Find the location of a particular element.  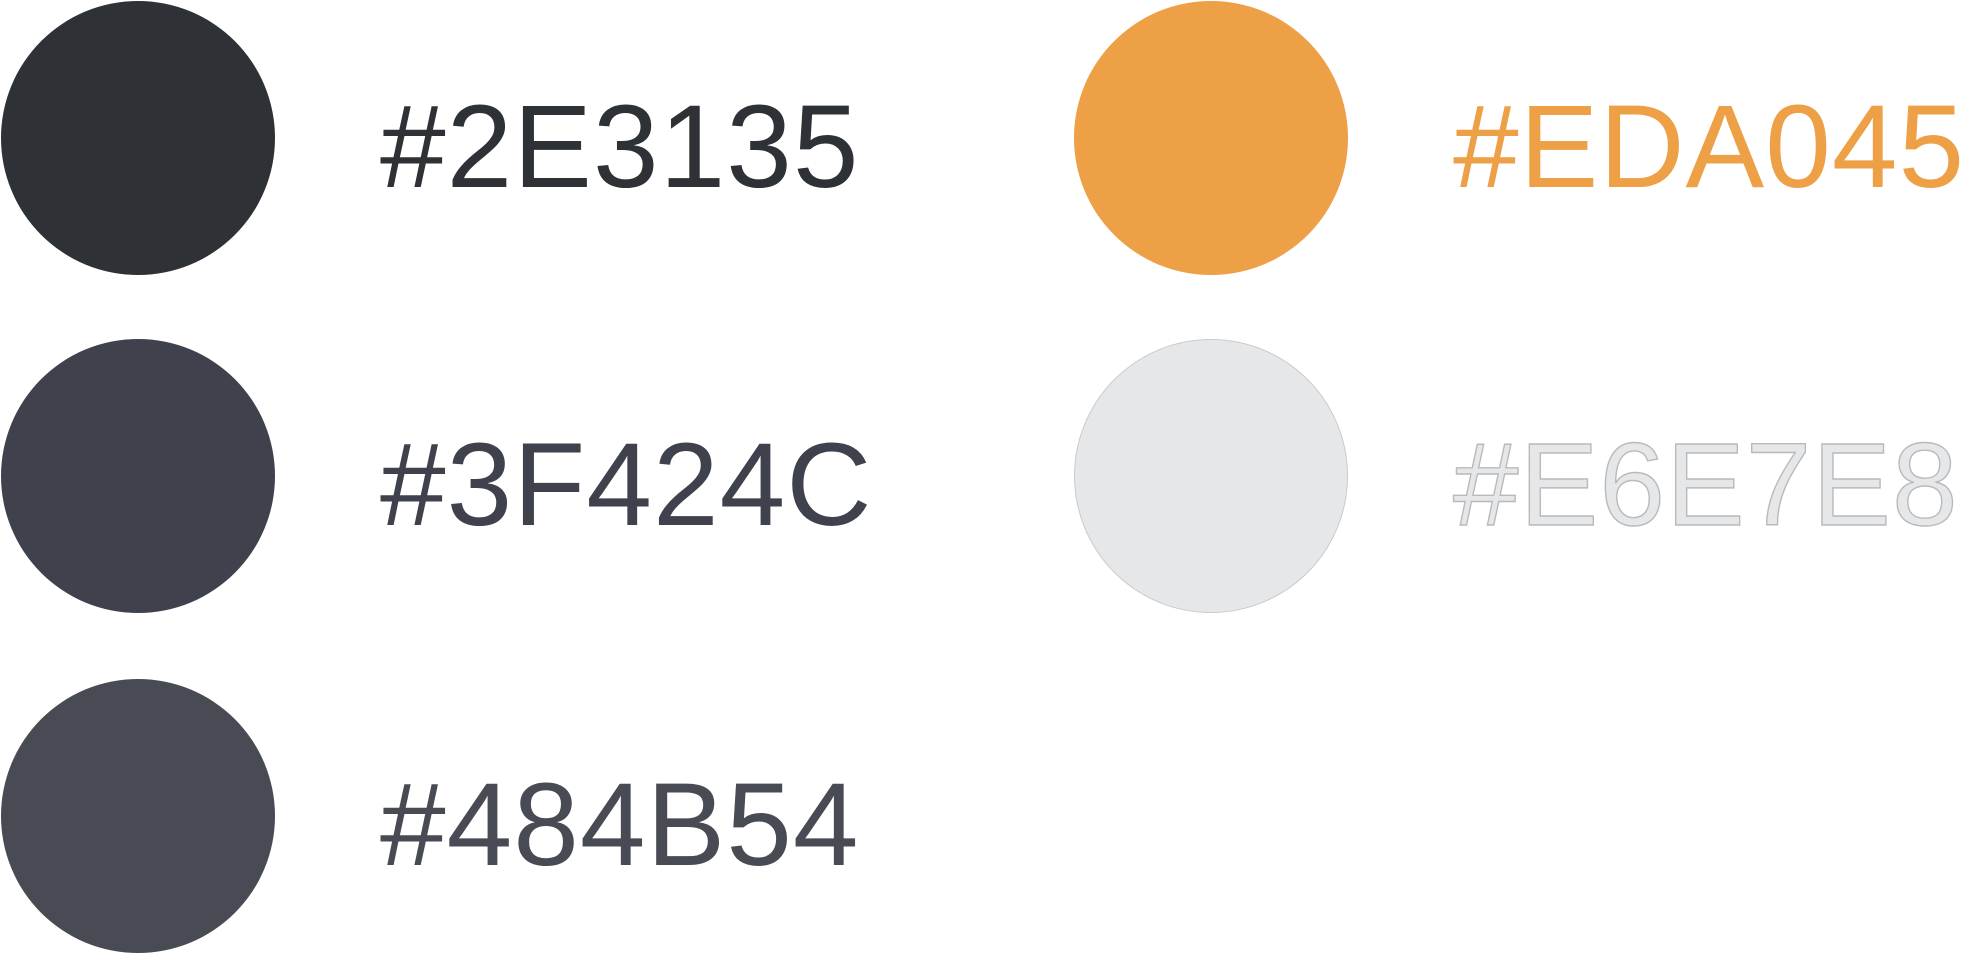

color-hex-label-3f424c: #3F424C is located at coordinates (626, 485).